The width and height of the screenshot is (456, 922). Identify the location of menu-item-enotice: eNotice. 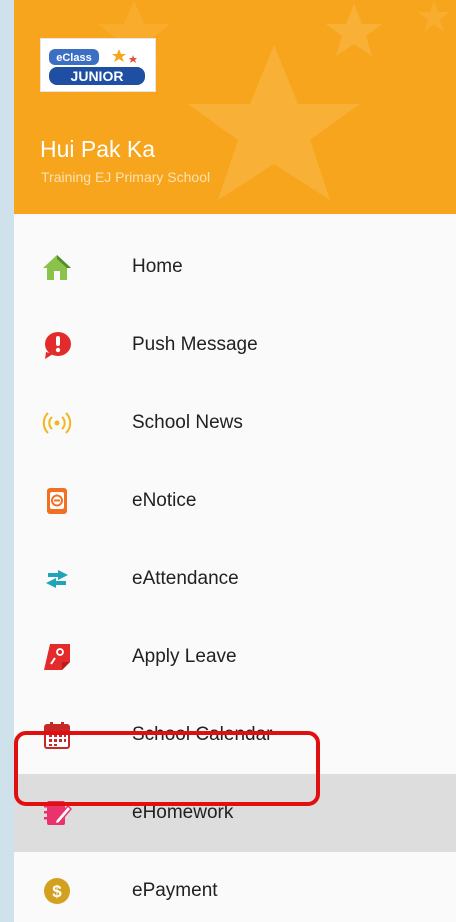
(235, 501).